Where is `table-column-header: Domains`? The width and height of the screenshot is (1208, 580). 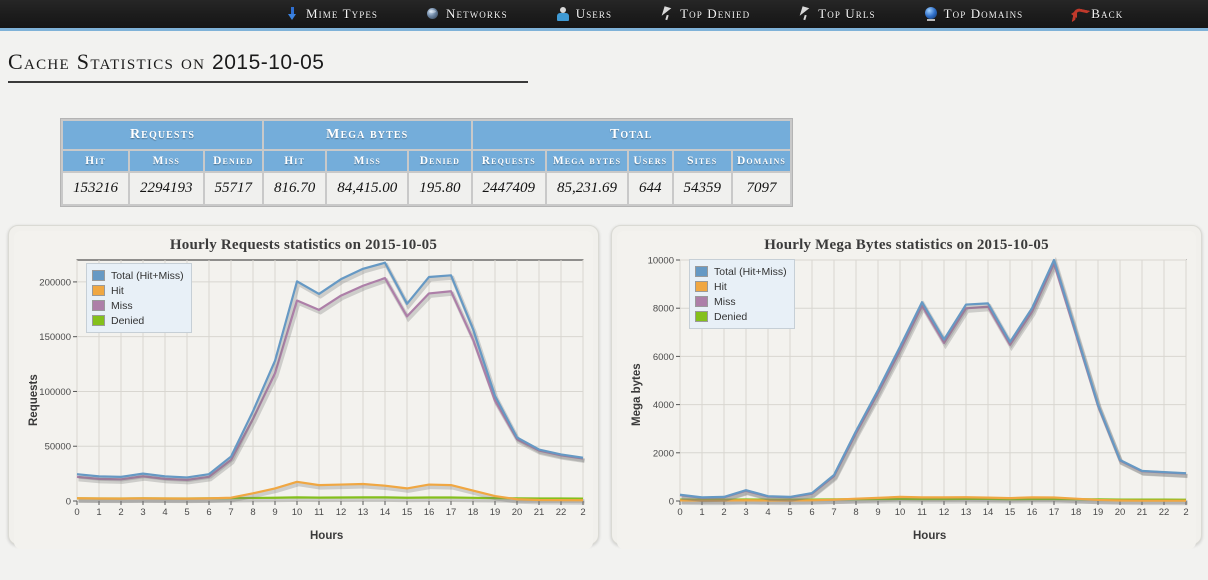
table-column-header: Domains is located at coordinates (761, 161).